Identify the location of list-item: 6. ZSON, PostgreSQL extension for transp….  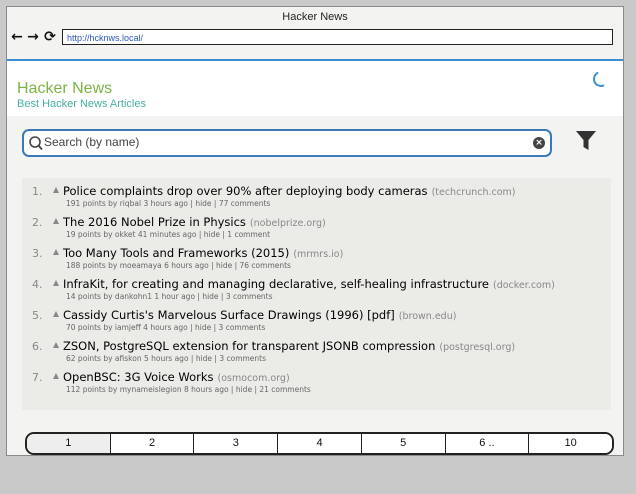
(316, 351).